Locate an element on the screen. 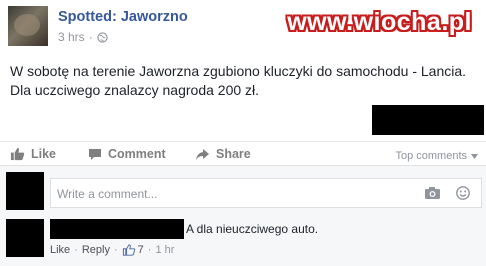  like-button: Like is located at coordinates (33, 154).